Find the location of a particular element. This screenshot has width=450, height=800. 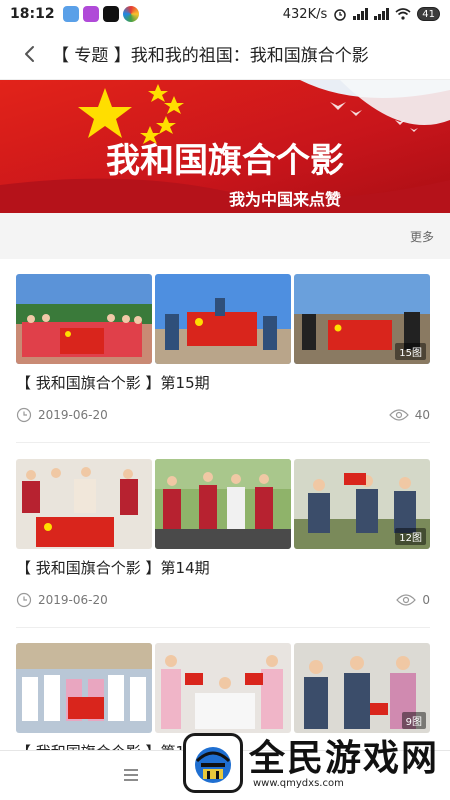

watermark-text: 全民游戏网 www.qmydxs.com is located at coordinates (344, 763).